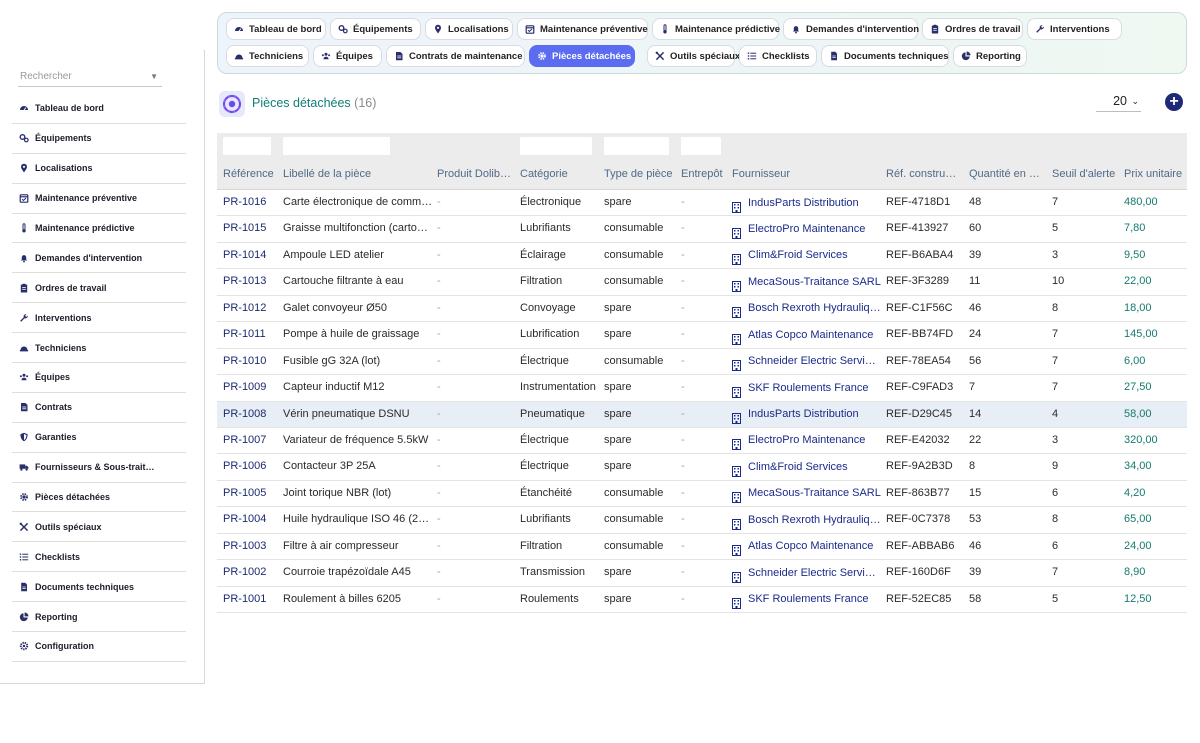 This screenshot has width=1200, height=743. What do you see at coordinates (885, 56) in the screenshot?
I see `tab-documents-techniques: Documents techniques` at bounding box center [885, 56].